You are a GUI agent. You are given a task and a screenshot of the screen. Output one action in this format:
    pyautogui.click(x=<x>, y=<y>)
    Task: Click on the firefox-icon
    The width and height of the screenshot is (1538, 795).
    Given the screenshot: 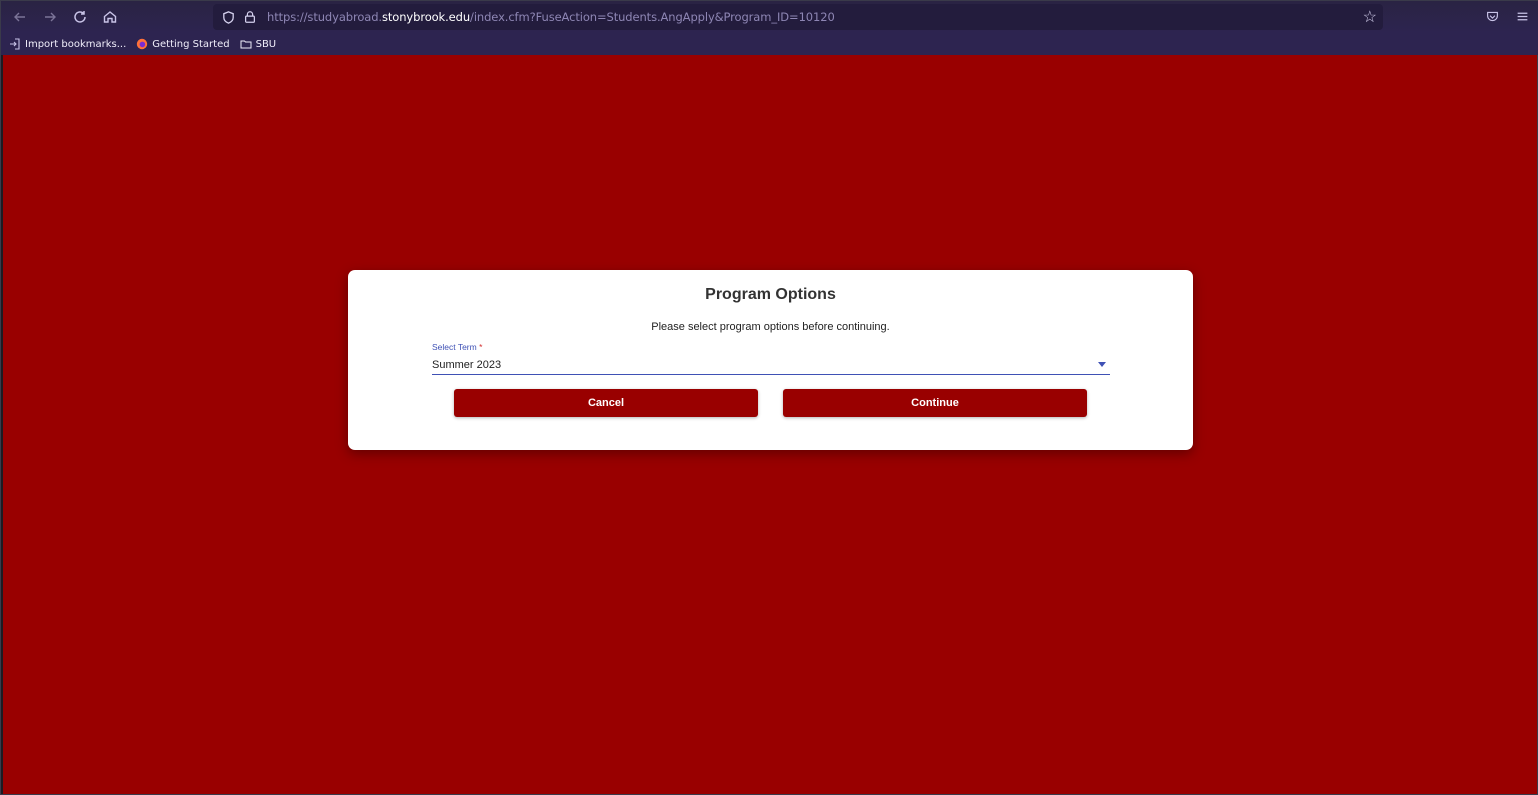 What is the action you would take?
    pyautogui.click(x=142, y=44)
    